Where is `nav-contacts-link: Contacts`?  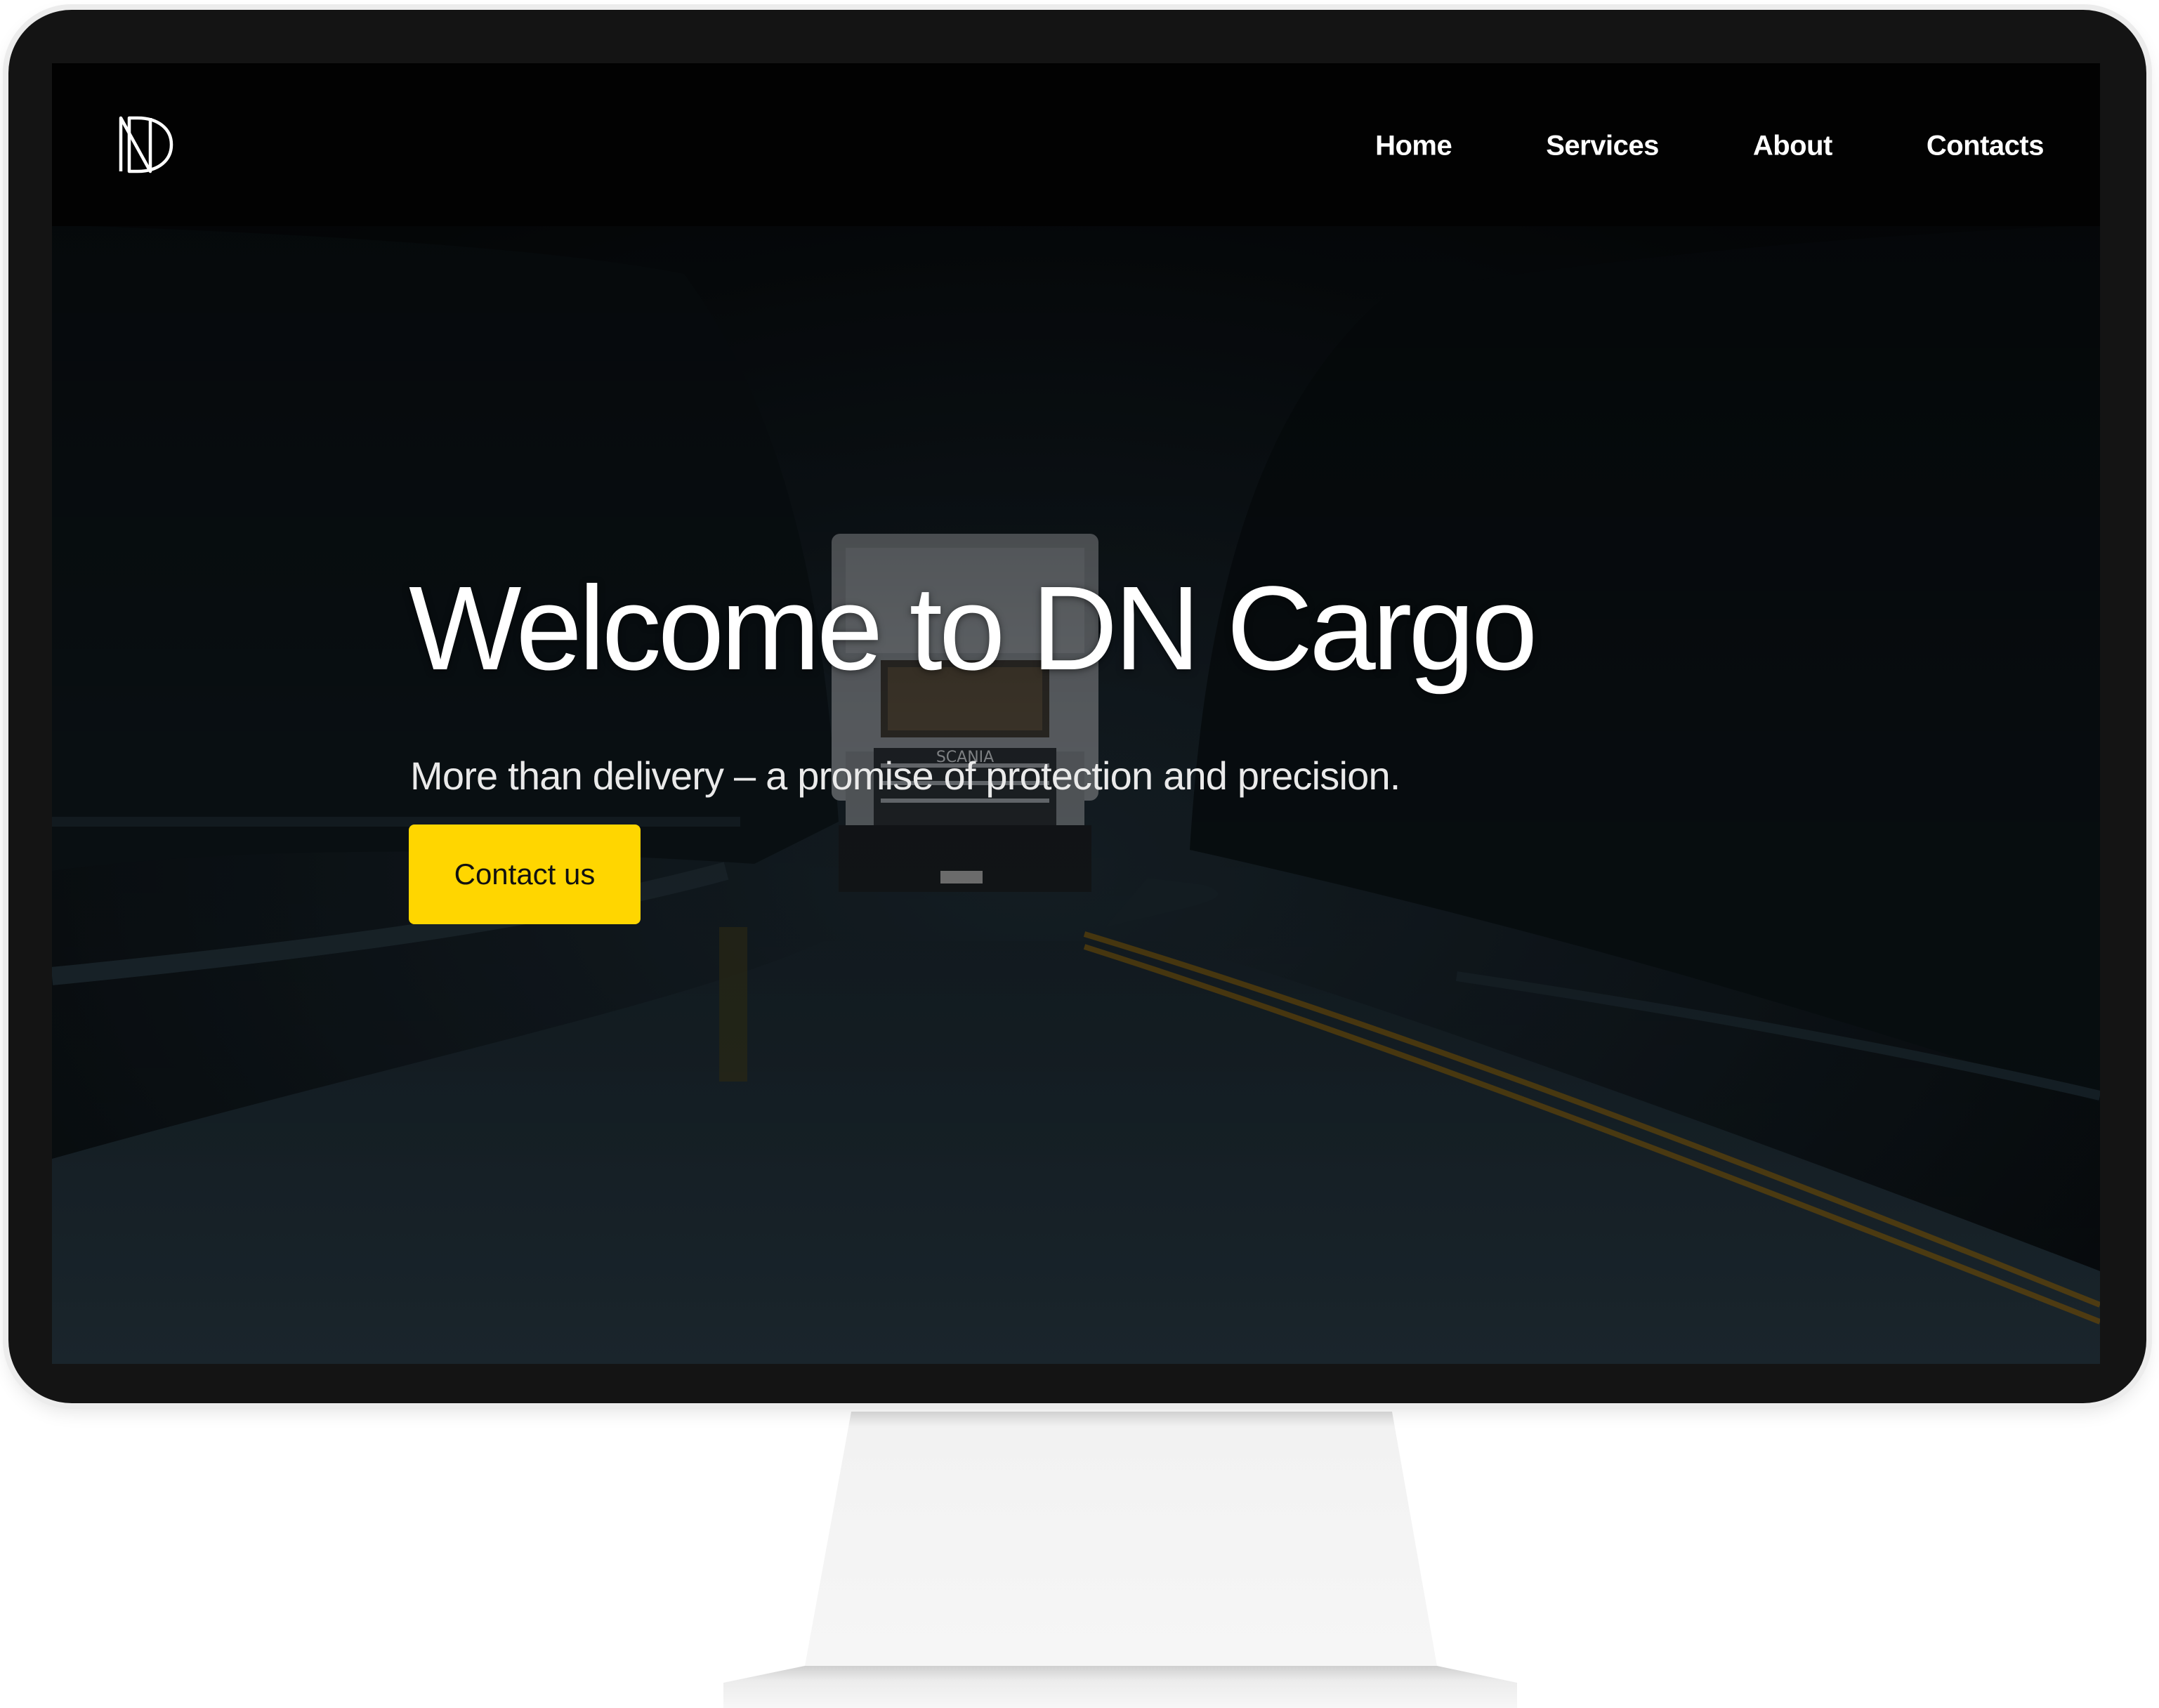
nav-contacts-link: Contacts is located at coordinates (1986, 146).